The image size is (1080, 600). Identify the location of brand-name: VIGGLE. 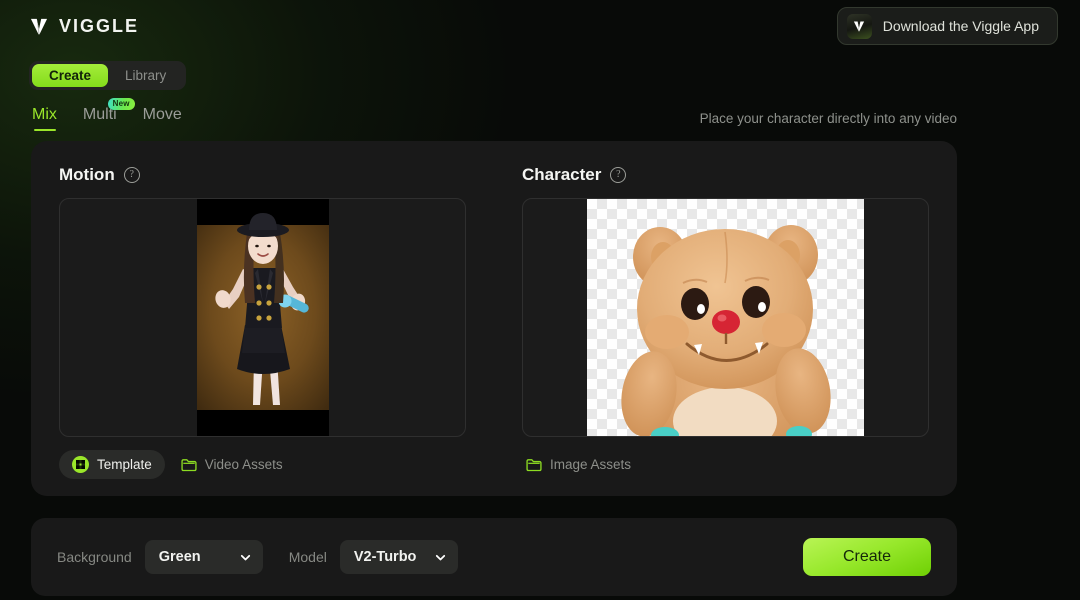
(99, 25).